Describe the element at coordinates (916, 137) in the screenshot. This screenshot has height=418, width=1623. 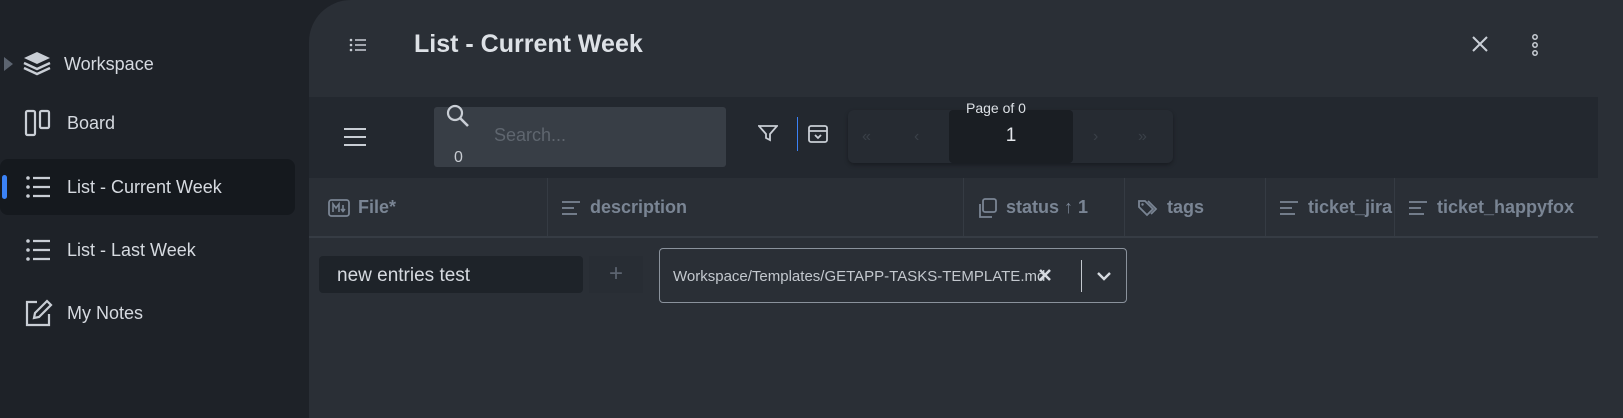
I see `prev-page-button: ‹` at that location.